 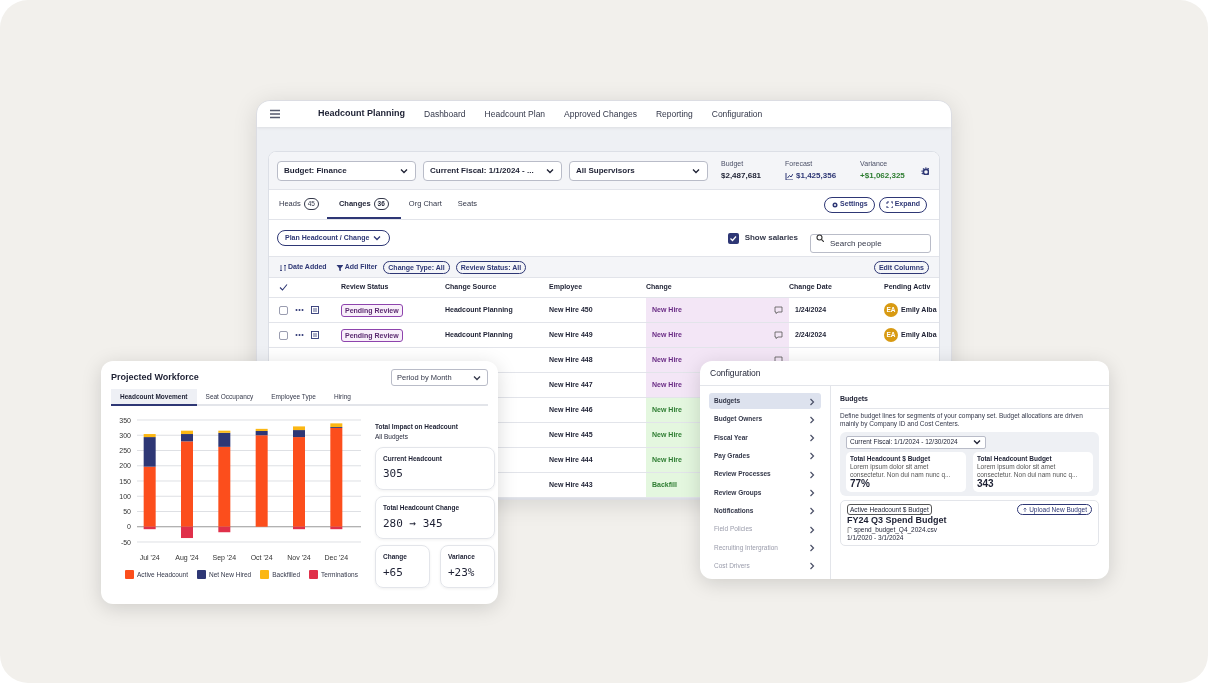 I want to click on metric-value: +23%, so click(x=462, y=572).